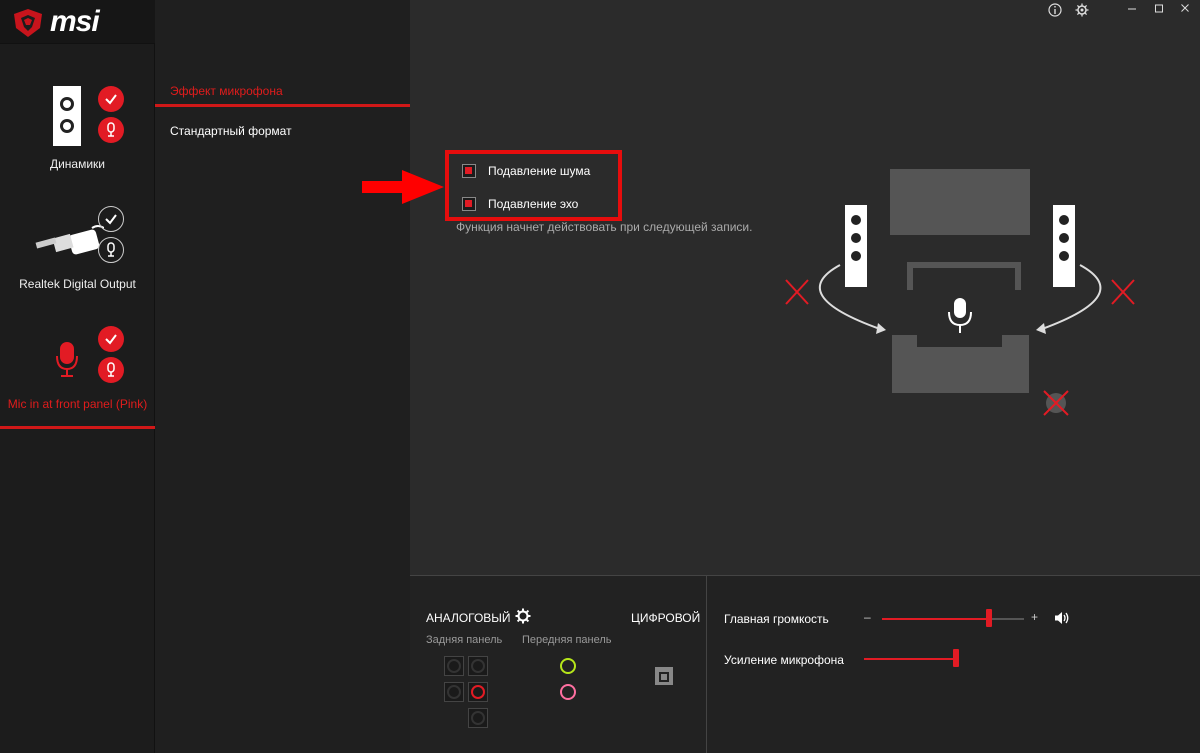 This screenshot has height=753, width=1200. I want to click on red-arrow-icon, so click(403, 187).